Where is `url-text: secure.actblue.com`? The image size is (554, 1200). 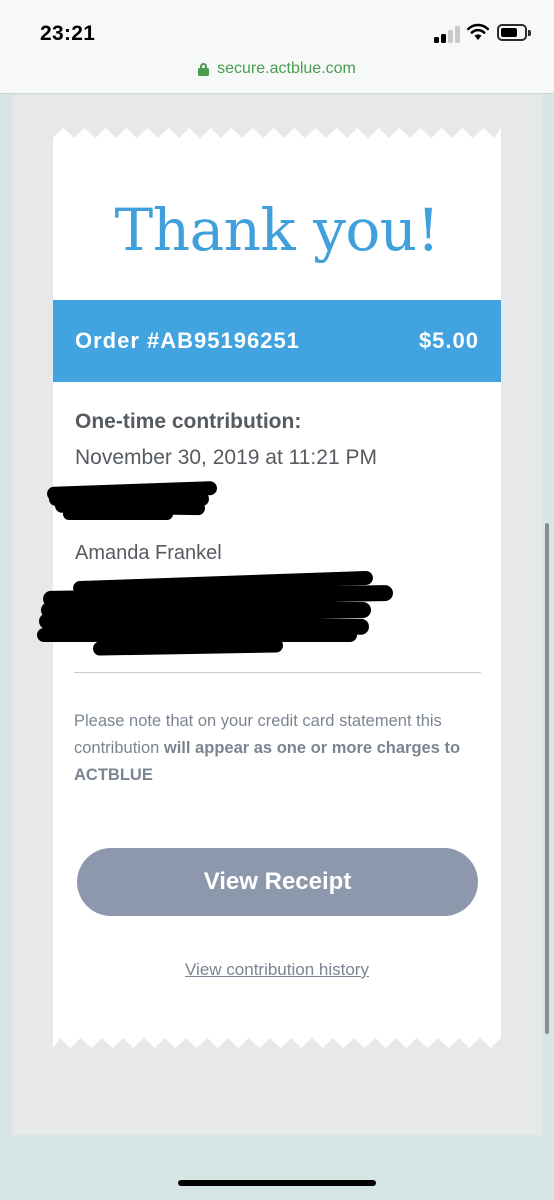
url-text: secure.actblue.com is located at coordinates (286, 69).